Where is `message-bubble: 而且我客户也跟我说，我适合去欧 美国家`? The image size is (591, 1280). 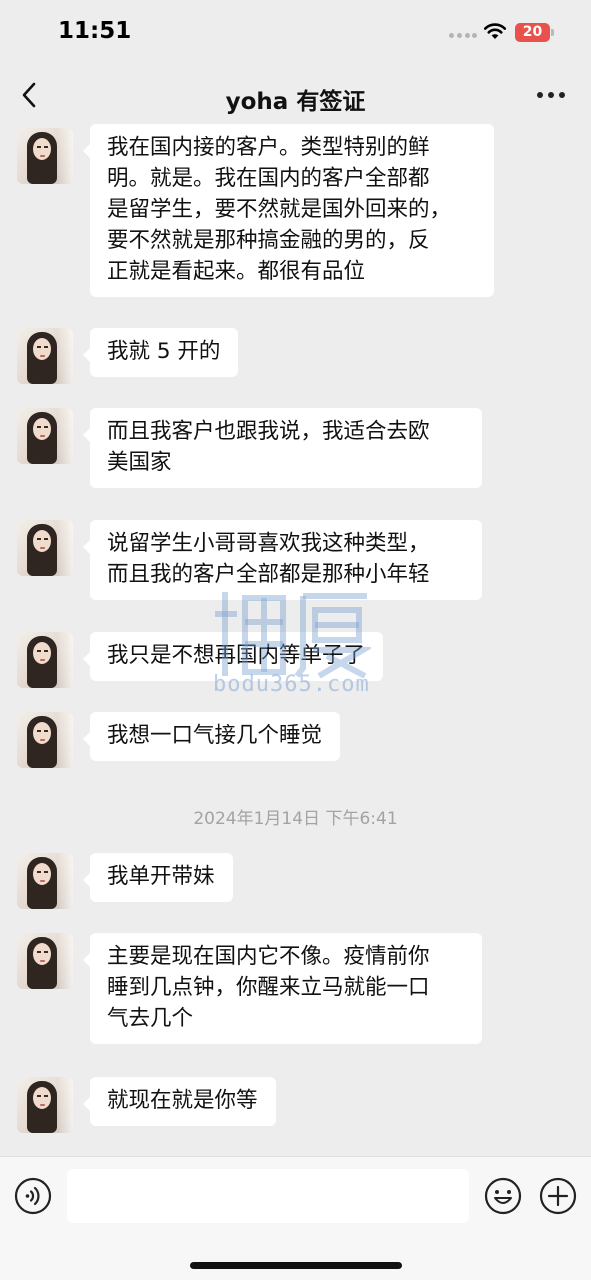 message-bubble: 而且我客户也跟我说，我适合去欧 美国家 is located at coordinates (282, 448).